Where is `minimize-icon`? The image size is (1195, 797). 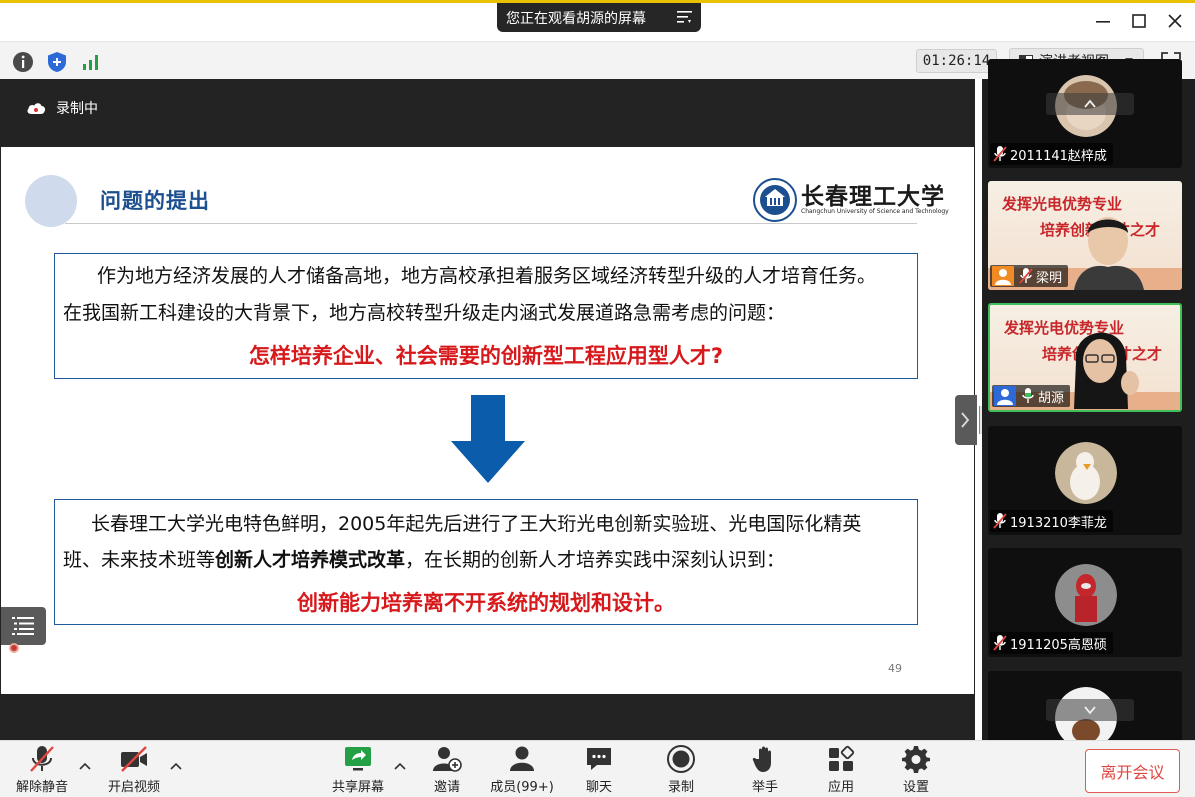 minimize-icon is located at coordinates (1103, 21).